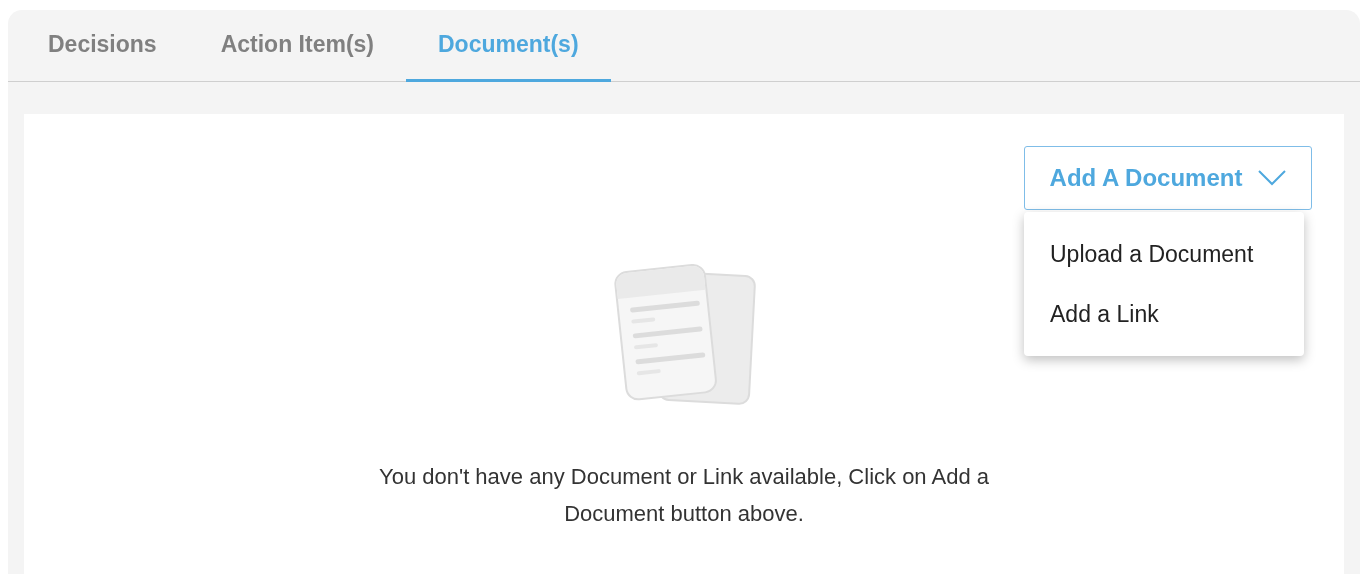  I want to click on chevron-down-icon, so click(1272, 178).